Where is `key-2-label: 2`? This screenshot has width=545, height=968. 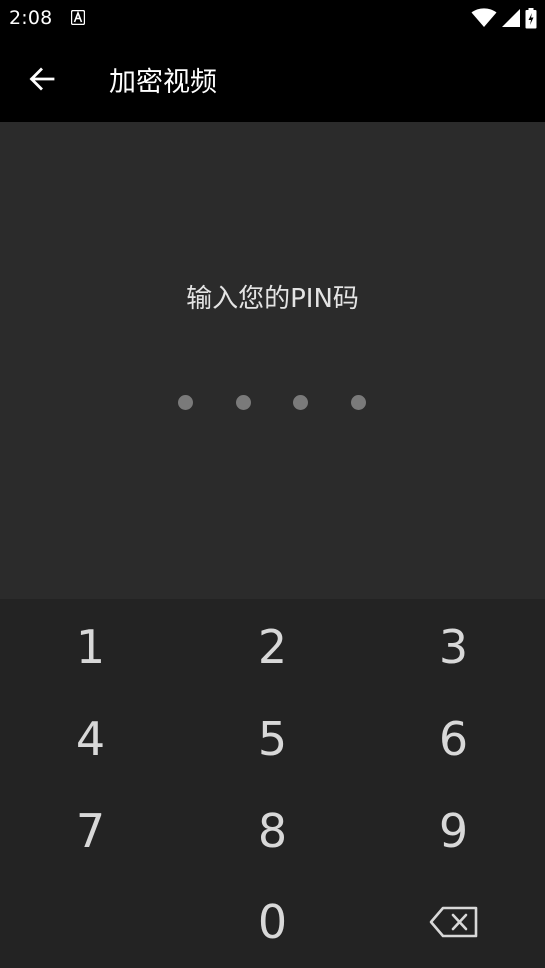 key-2-label: 2 is located at coordinates (272, 647).